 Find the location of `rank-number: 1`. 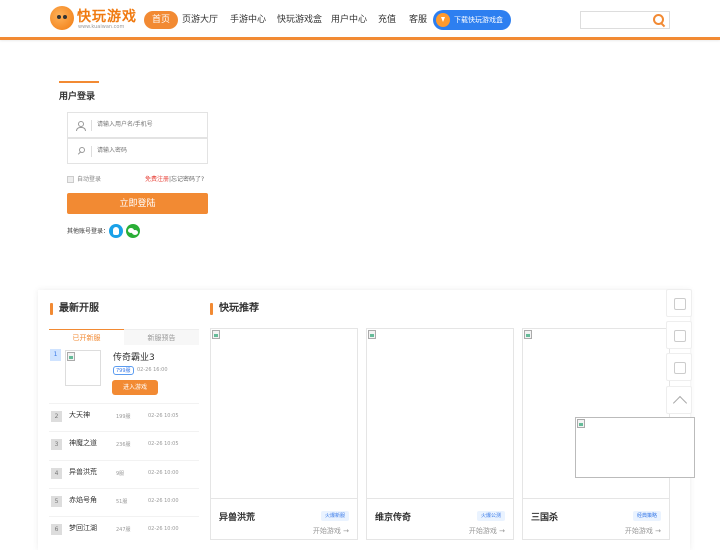

rank-number: 1 is located at coordinates (55, 355).